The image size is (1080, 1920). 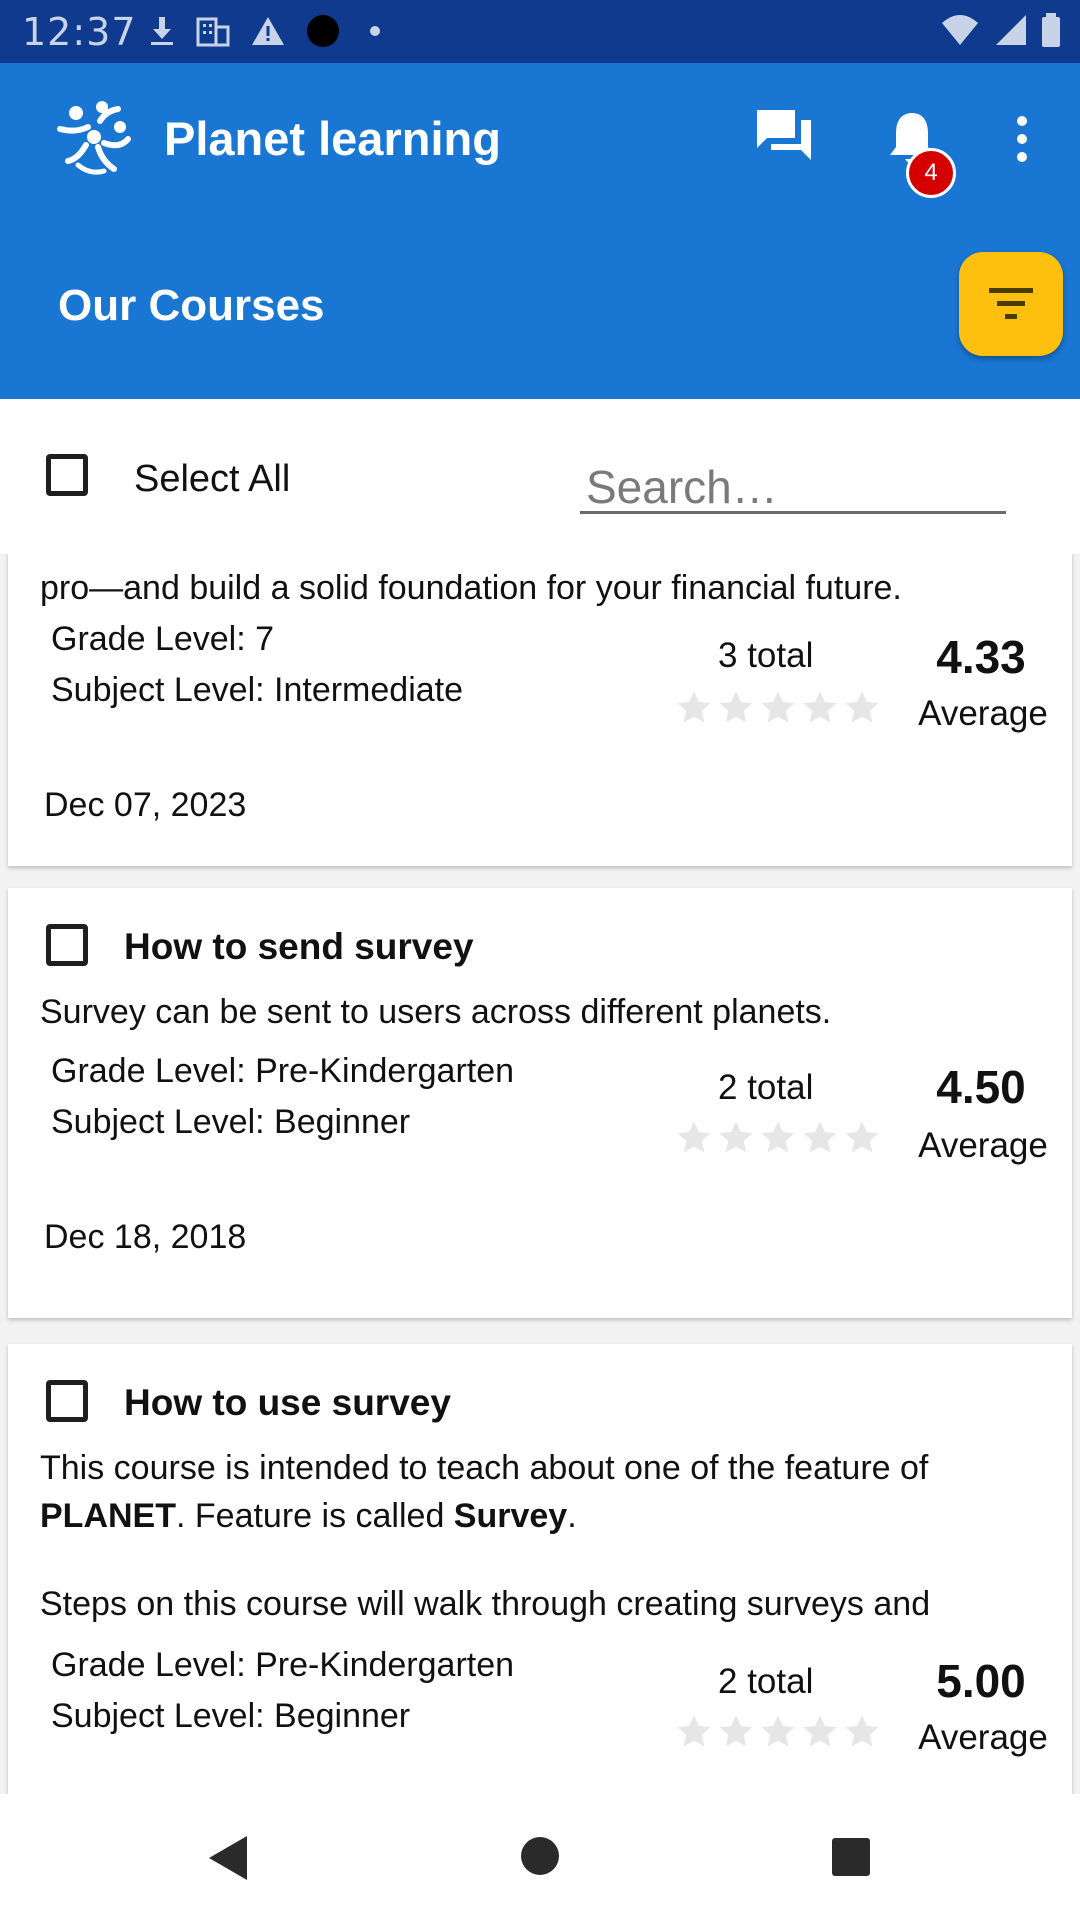 I want to click on description-bold: PLANET, so click(x=108, y=1516).